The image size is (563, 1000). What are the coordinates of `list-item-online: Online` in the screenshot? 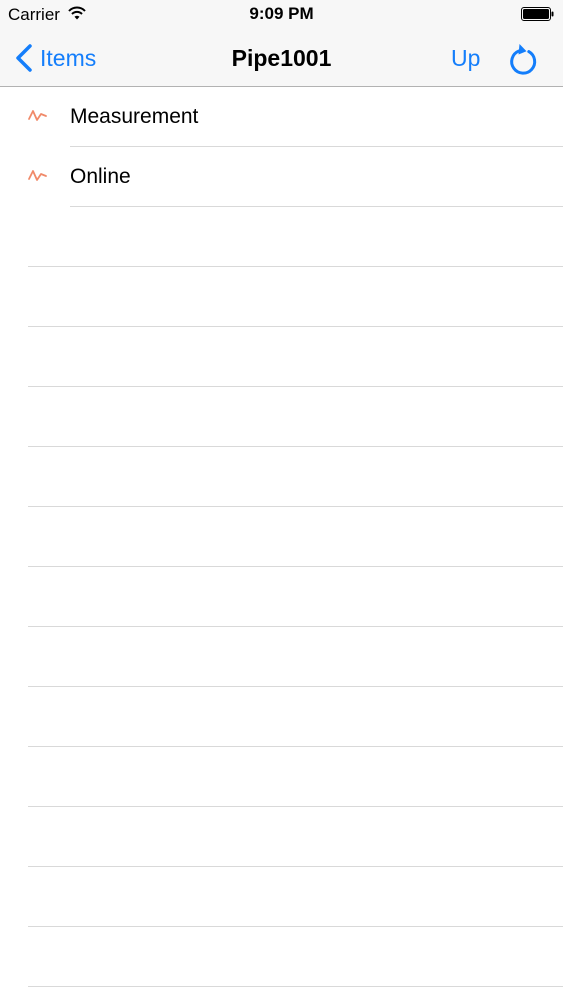 It's located at (281, 177).